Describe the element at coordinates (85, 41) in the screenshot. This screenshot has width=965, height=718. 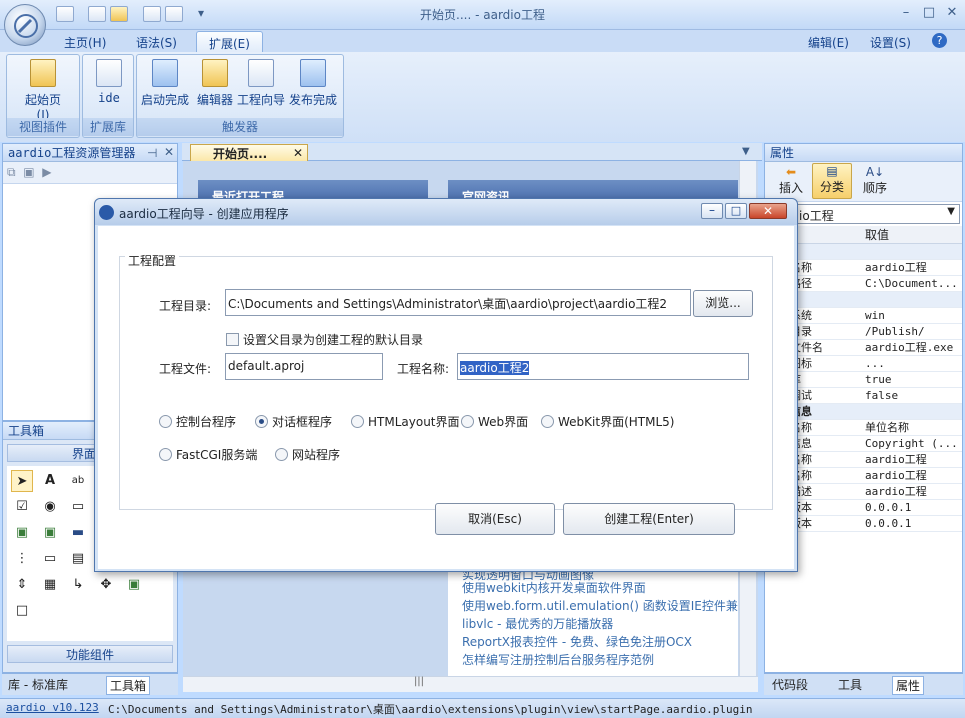
I see `tab-home: 主页(H)` at that location.